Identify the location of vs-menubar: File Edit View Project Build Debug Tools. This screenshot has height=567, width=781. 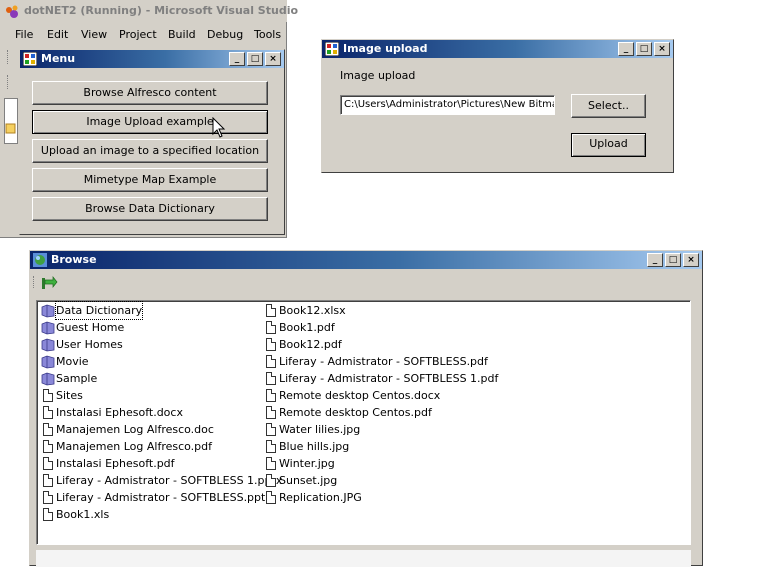
(143, 35).